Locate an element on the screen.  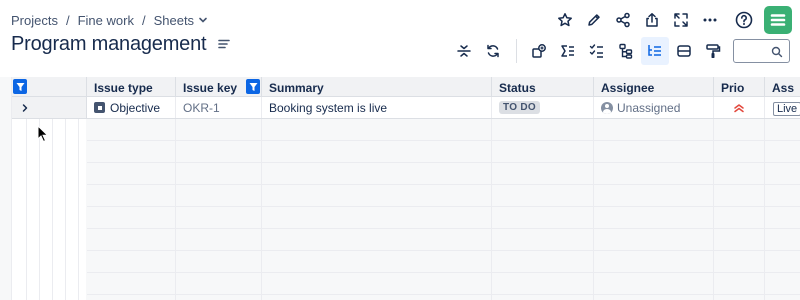
search-box is located at coordinates (761, 51).